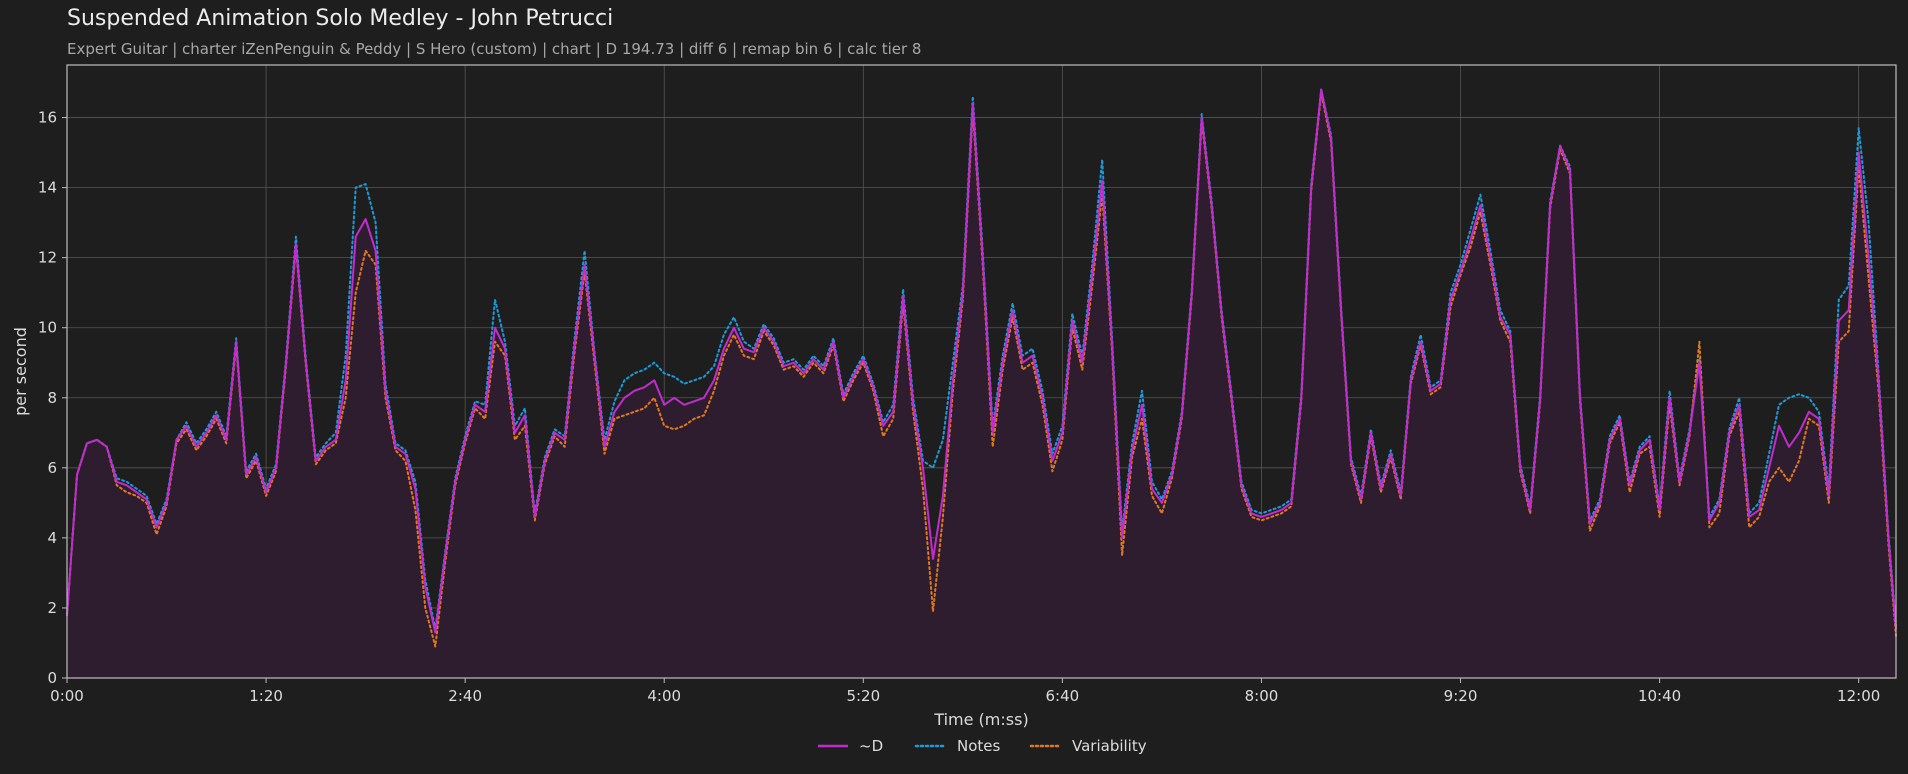 Image resolution: width=1908 pixels, height=774 pixels. Describe the element at coordinates (980, 719) in the screenshot. I see `x-axis-label: Time (m:ss)` at that location.